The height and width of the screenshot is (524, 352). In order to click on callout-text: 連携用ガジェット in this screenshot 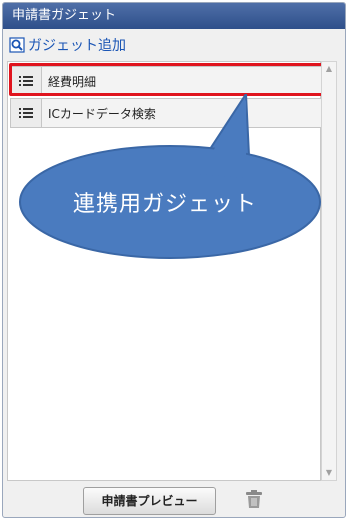, I will do `click(164, 204)`.